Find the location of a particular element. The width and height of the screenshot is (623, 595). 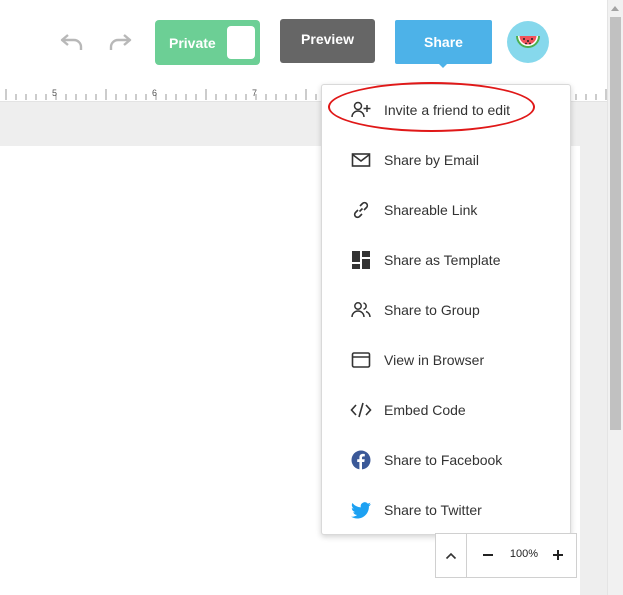

zoom-expand-button is located at coordinates (451, 555).